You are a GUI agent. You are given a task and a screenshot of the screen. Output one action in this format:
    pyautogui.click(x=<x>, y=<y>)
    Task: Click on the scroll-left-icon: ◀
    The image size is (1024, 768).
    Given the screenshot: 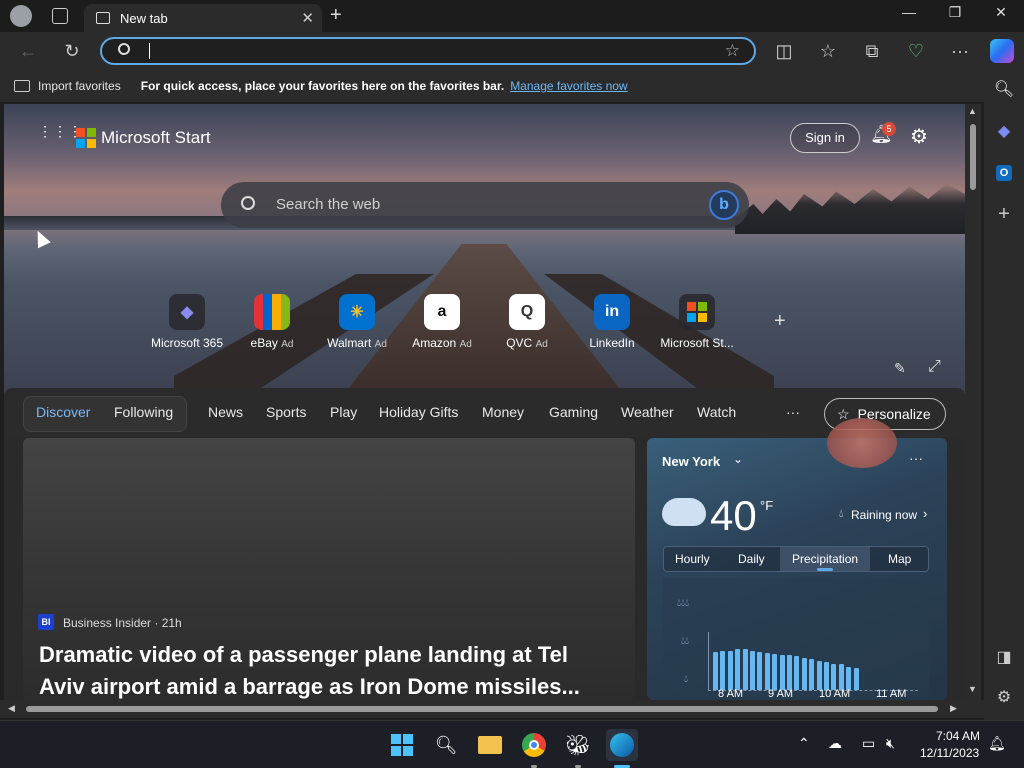 What is the action you would take?
    pyautogui.click(x=11, y=708)
    